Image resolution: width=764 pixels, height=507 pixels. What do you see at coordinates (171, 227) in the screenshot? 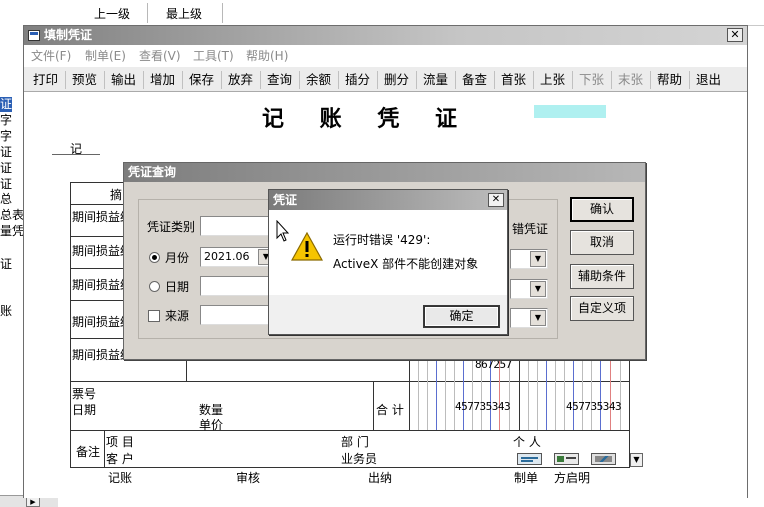
I see `voucher-type-label: 凭证类别` at bounding box center [171, 227].